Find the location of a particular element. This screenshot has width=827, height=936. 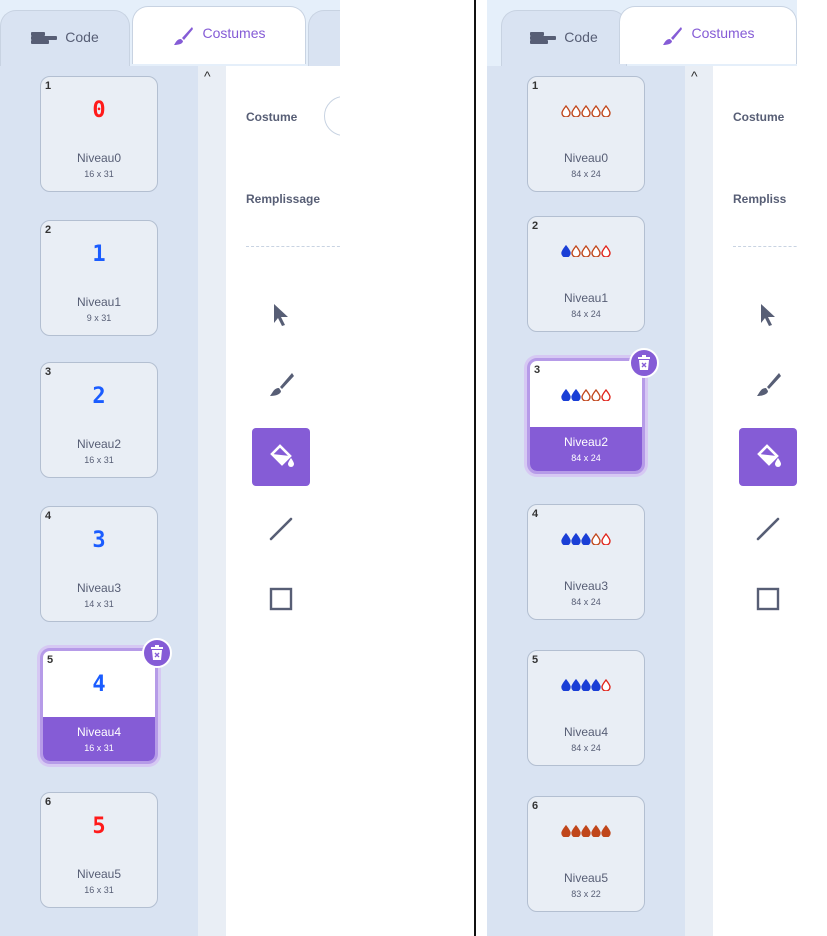

line-icon is located at coordinates (281, 529).